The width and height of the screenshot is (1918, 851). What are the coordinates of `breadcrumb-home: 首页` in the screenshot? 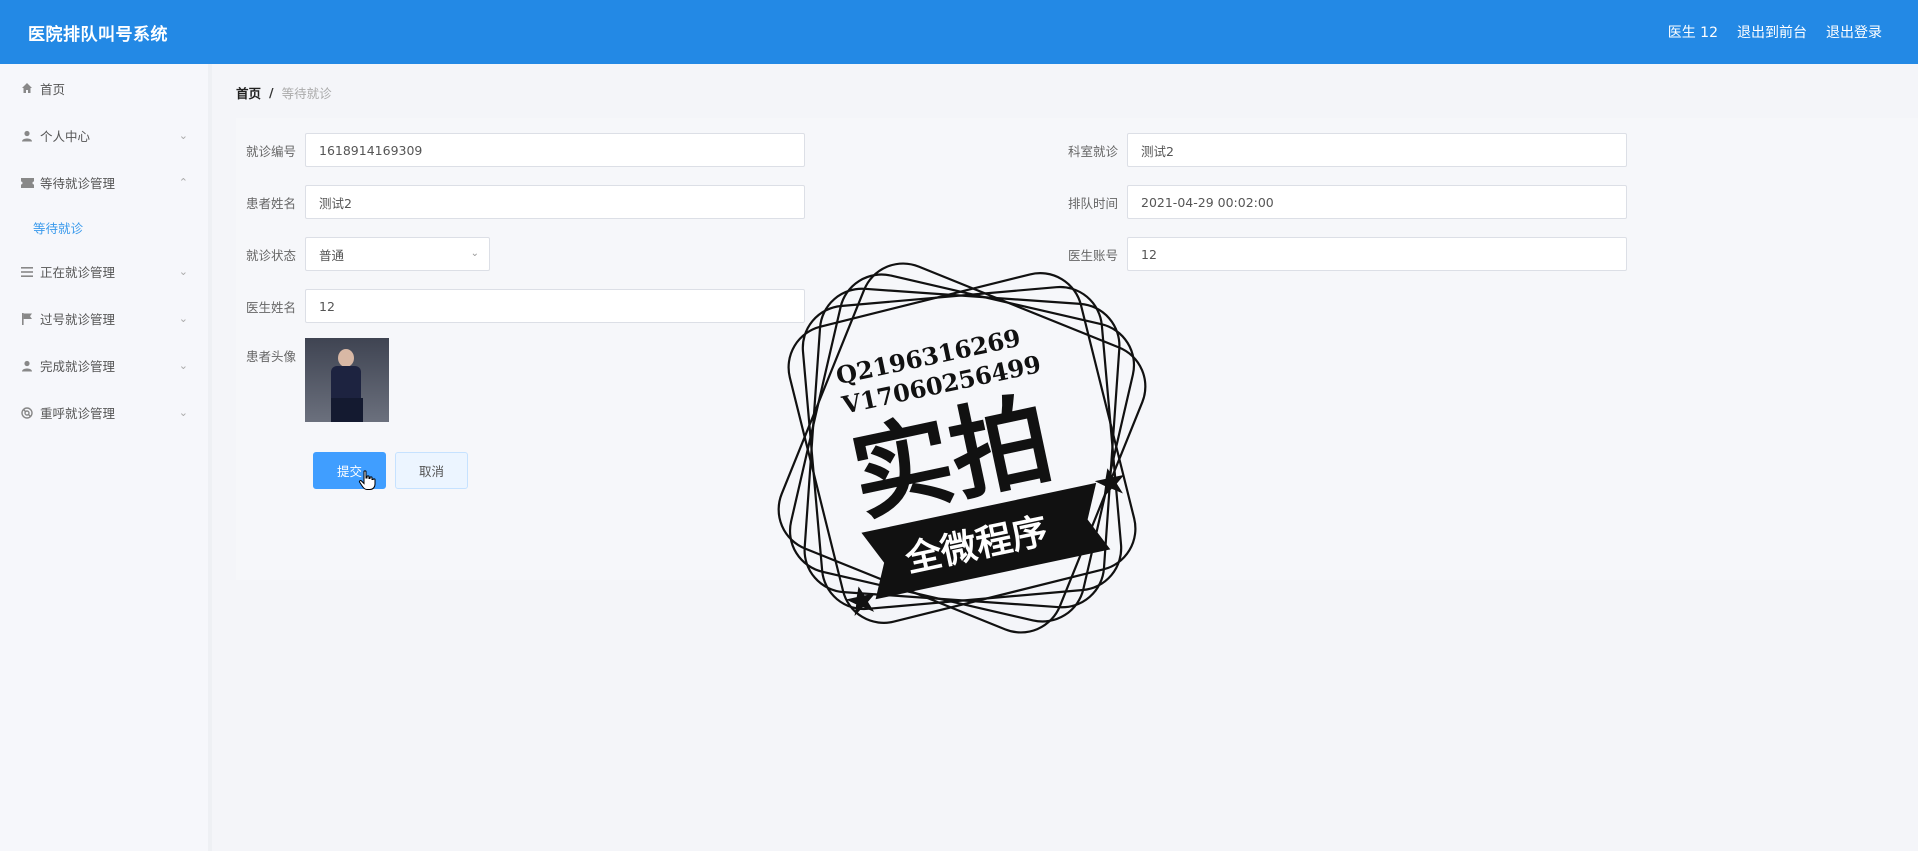 It's located at (248, 92).